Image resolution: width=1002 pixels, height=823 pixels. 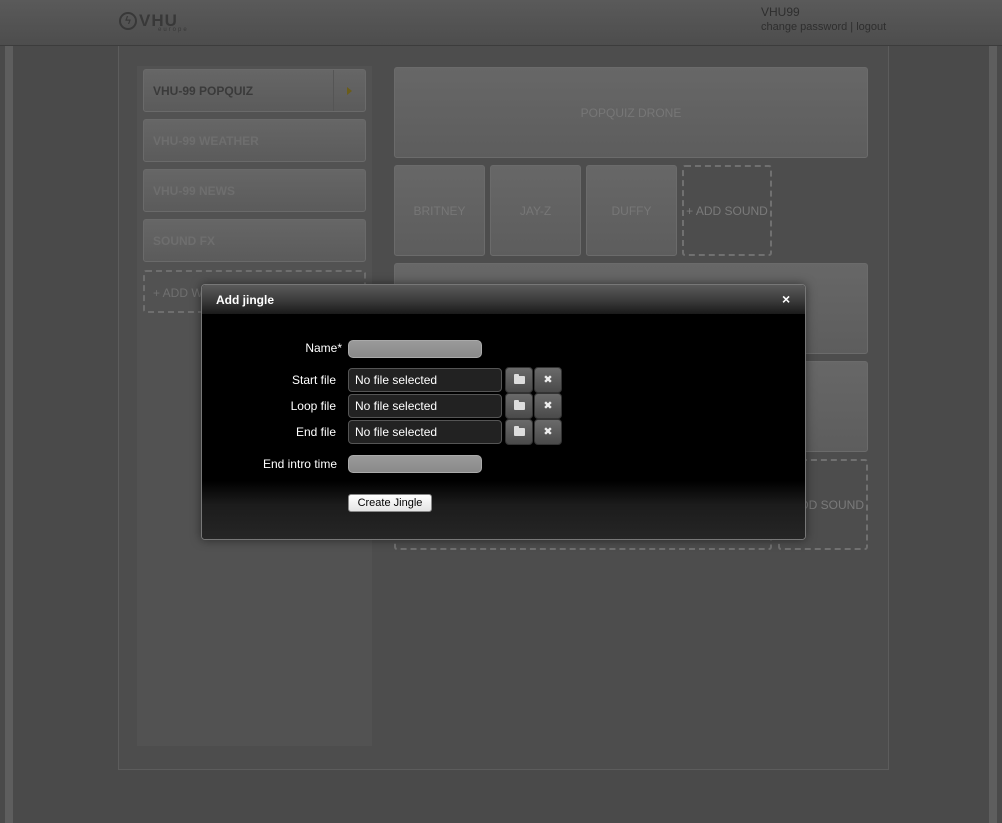 What do you see at coordinates (425, 406) in the screenshot?
I see `loop-file-field: No file selected` at bounding box center [425, 406].